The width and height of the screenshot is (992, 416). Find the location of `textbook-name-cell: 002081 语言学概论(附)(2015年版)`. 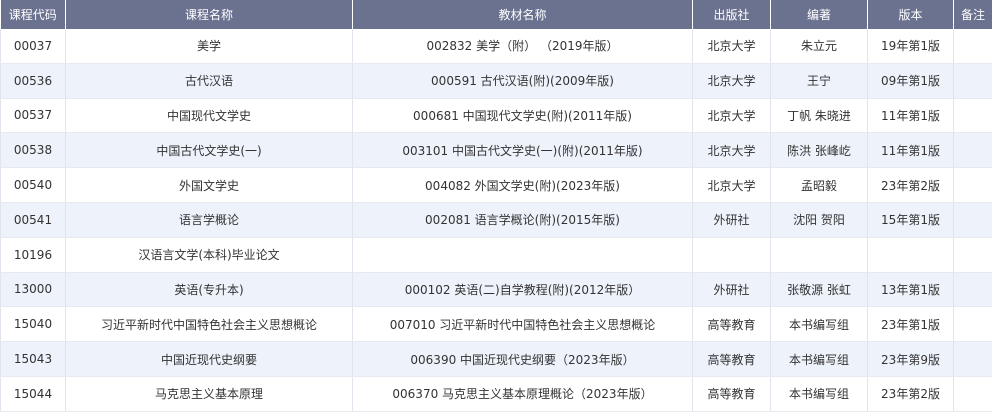

textbook-name-cell: 002081 语言学概论(附)(2015年版) is located at coordinates (522, 220).